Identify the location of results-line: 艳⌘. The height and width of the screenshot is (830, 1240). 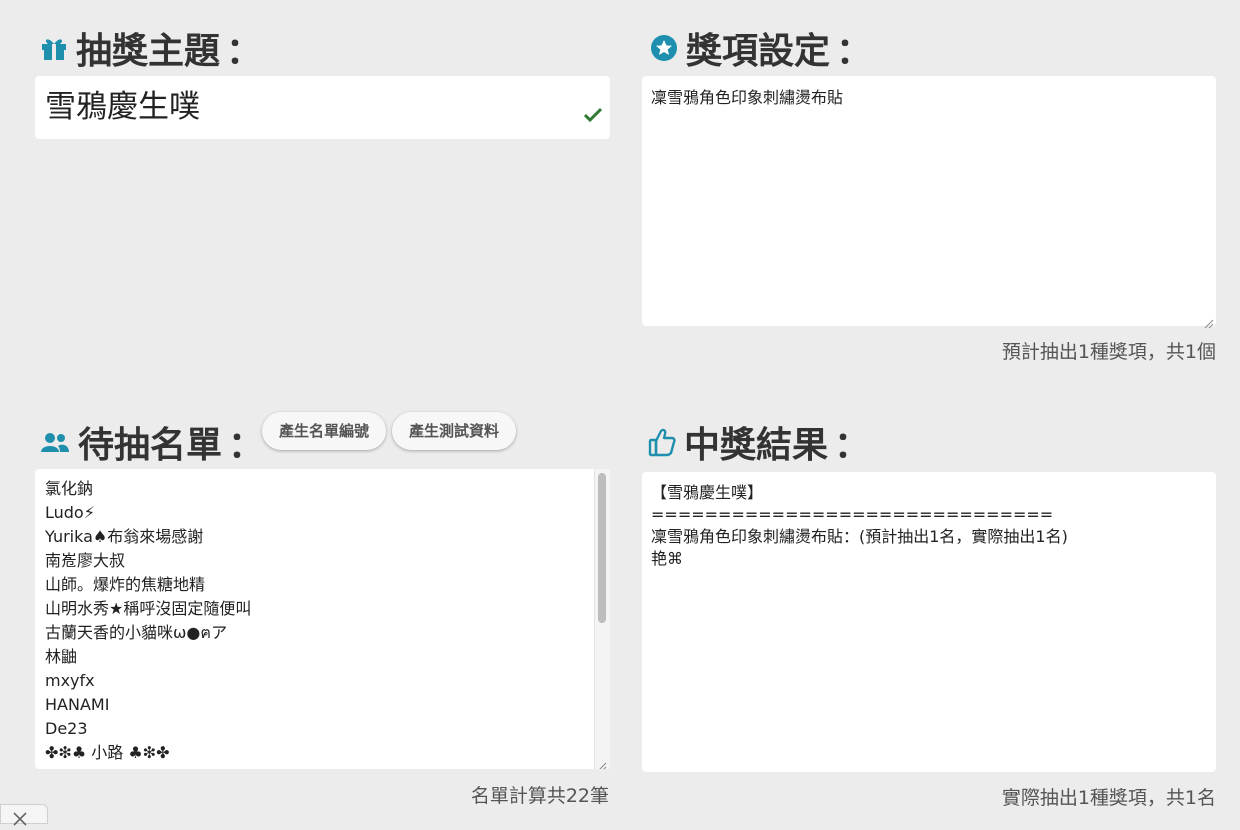
(667, 558).